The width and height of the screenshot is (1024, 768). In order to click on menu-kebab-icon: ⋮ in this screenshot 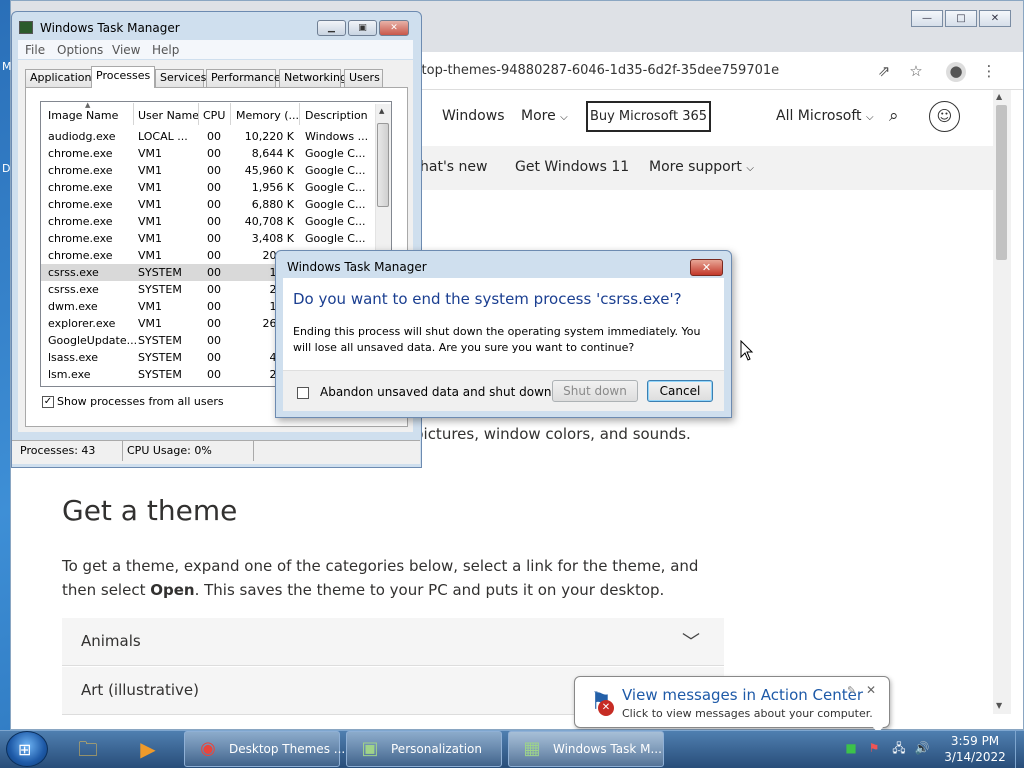, I will do `click(989, 71)`.